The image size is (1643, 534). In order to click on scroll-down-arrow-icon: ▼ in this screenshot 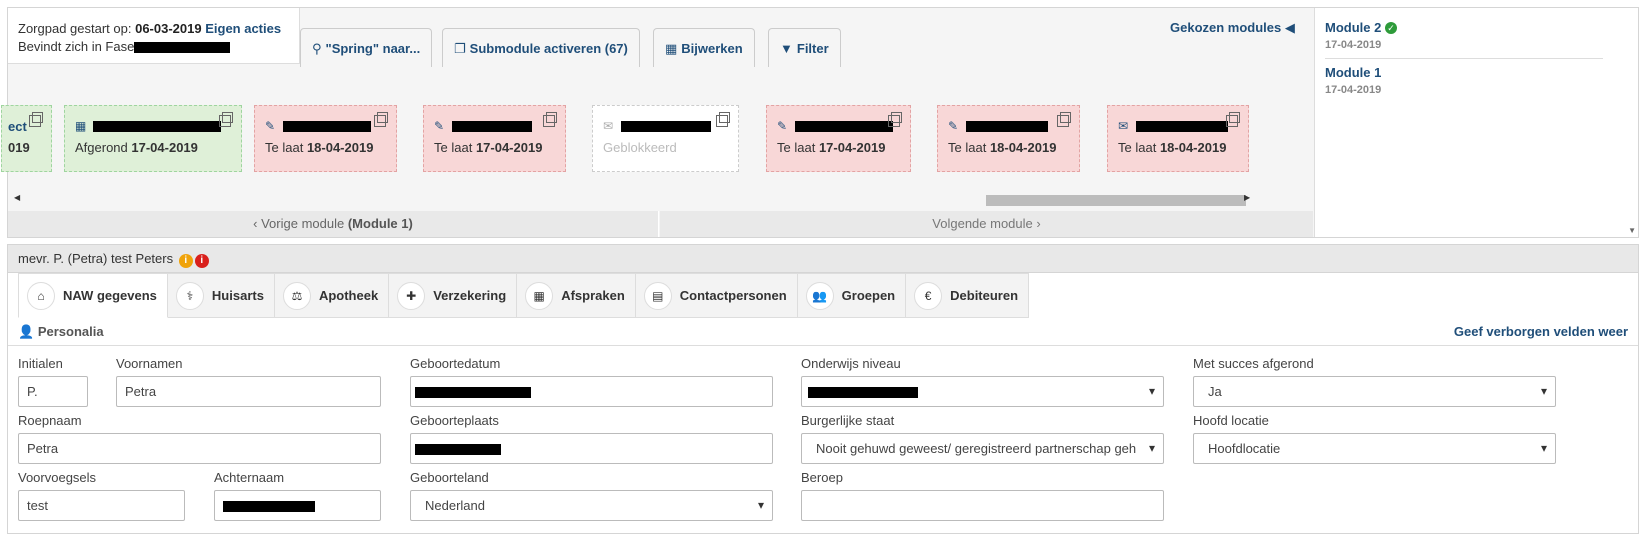, I will do `click(1632, 230)`.